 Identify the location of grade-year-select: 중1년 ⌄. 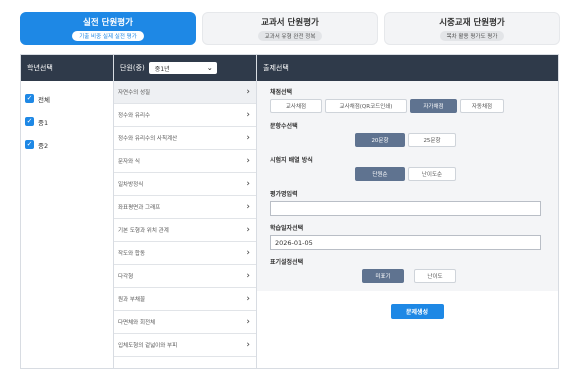
(182, 68).